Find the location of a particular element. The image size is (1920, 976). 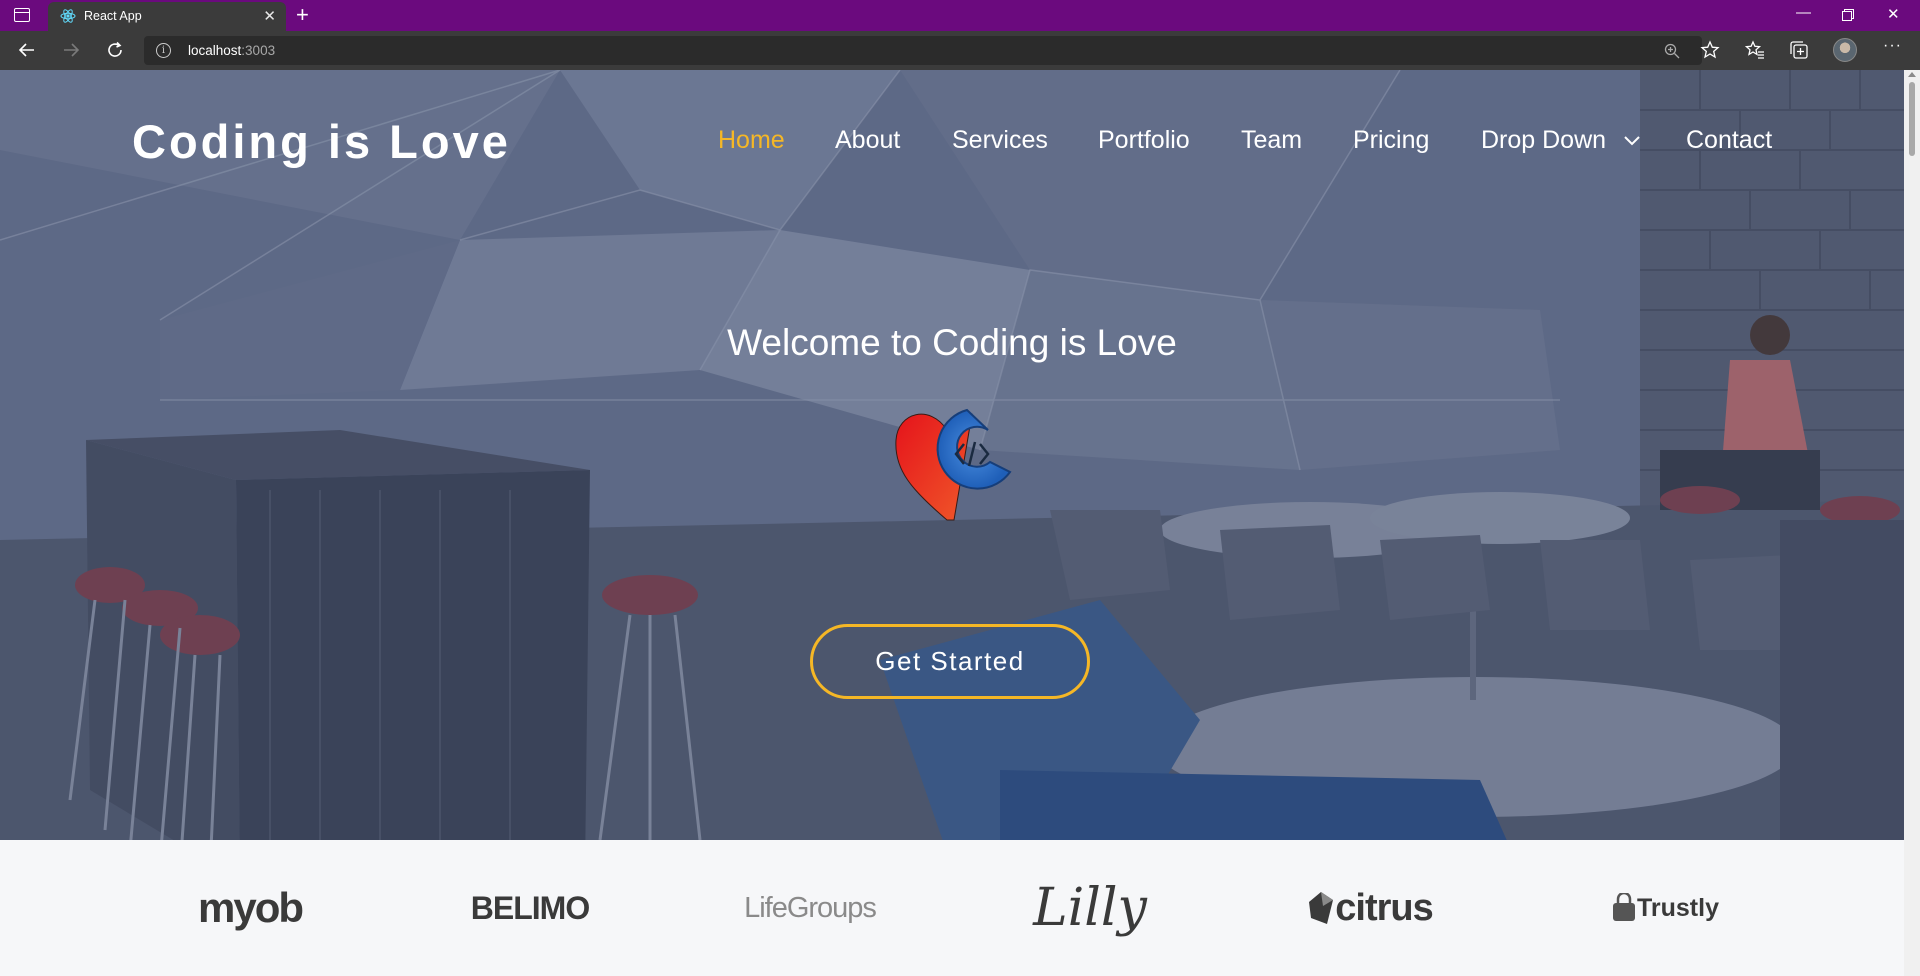

page-scrollbar is located at coordinates (1912, 523).